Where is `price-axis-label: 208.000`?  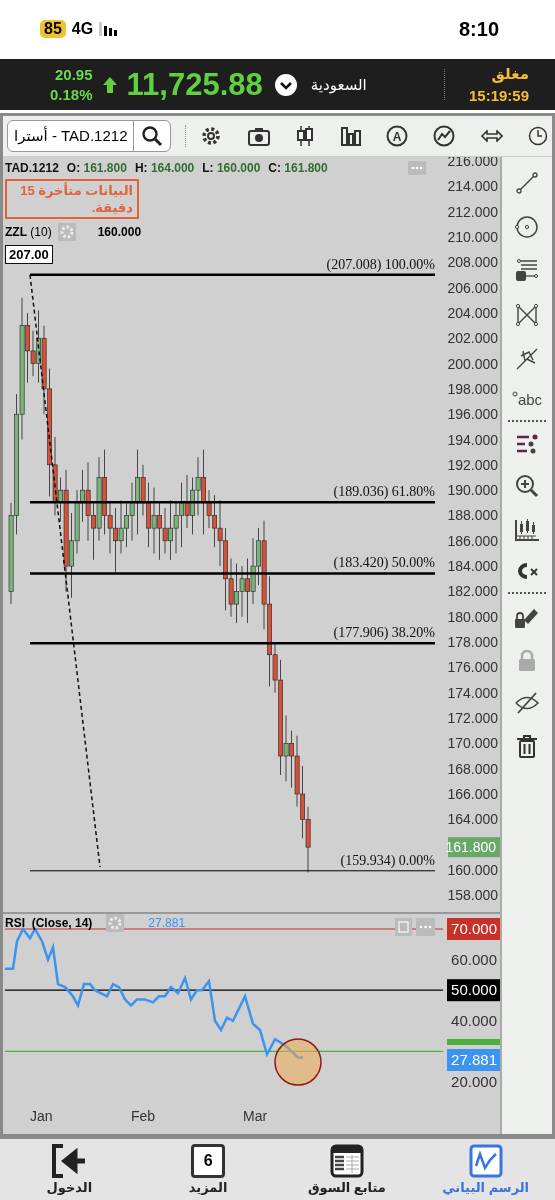
price-axis-label: 208.000 is located at coordinates (472, 262).